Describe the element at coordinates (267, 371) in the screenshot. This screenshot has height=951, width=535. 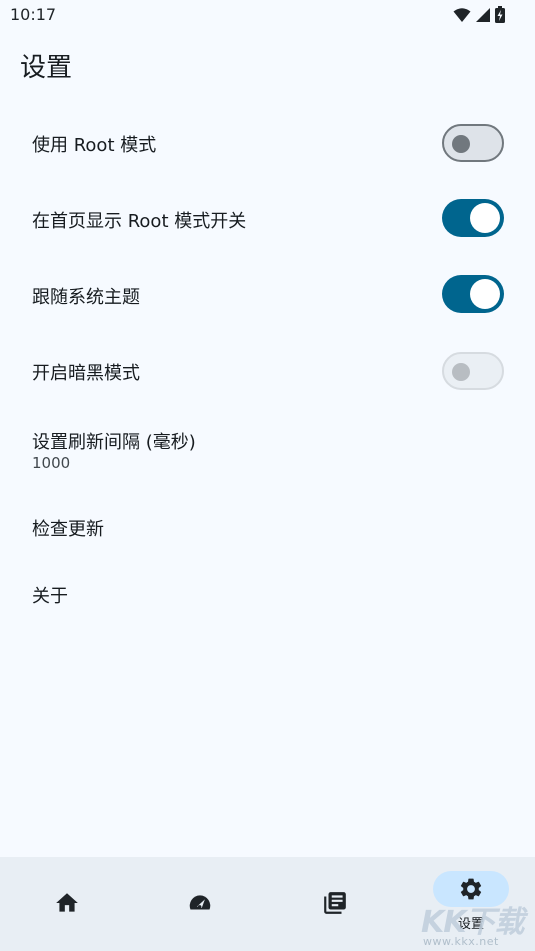
I see `setting-dark-mode: 开启暗黑模式` at that location.